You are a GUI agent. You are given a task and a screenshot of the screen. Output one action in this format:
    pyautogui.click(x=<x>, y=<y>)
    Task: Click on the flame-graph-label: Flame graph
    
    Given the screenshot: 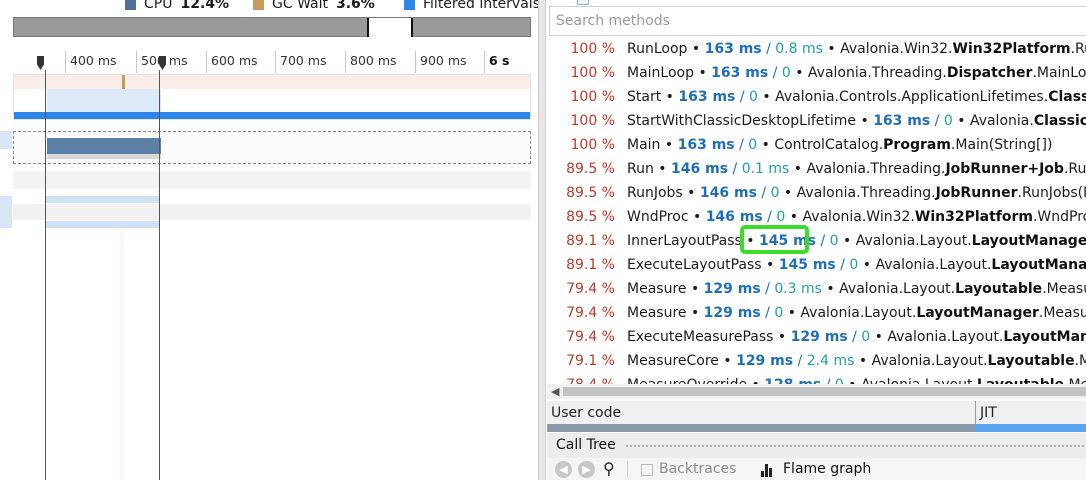 What is the action you would take?
    pyautogui.click(x=827, y=469)
    